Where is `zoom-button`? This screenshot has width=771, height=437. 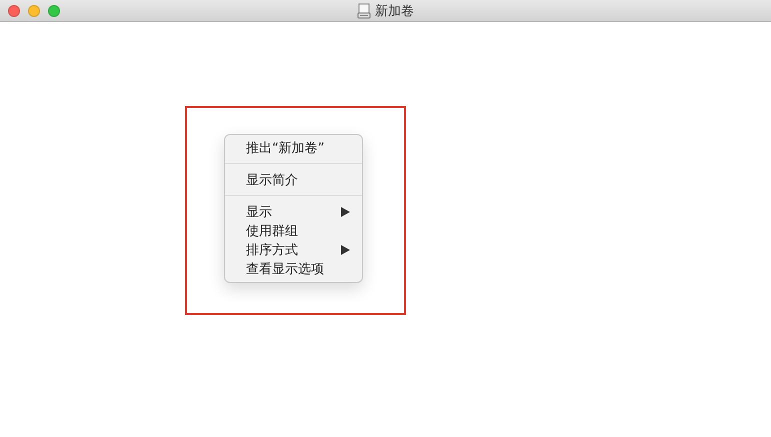
zoom-button is located at coordinates (54, 10).